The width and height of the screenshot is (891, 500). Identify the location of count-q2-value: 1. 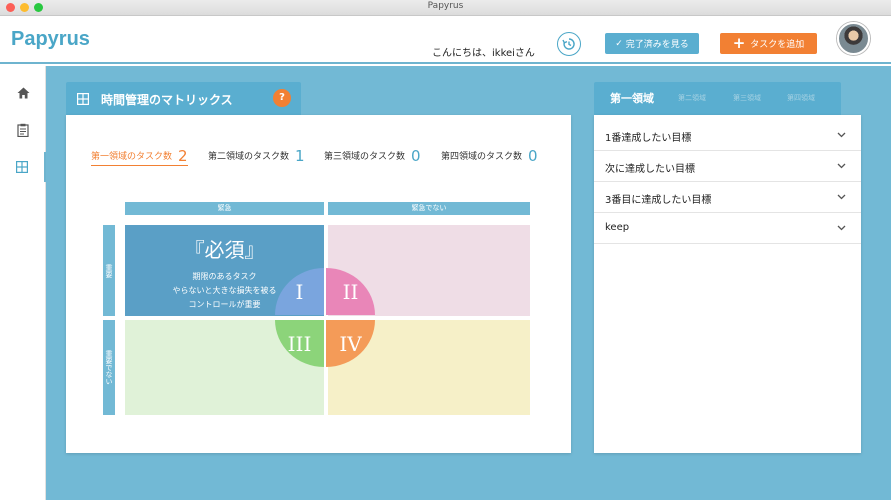
(300, 156).